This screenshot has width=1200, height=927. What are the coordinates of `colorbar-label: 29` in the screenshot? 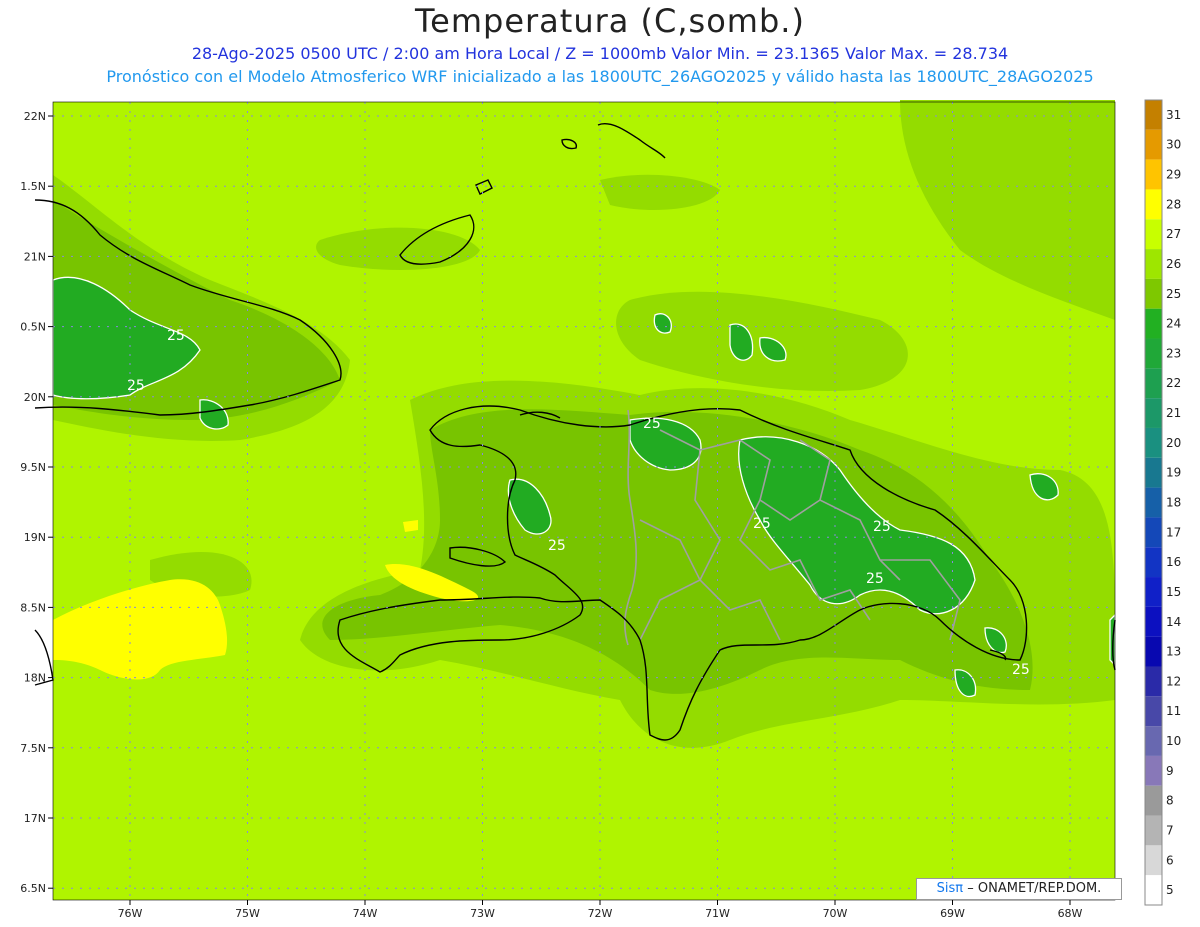 It's located at (1173, 175).